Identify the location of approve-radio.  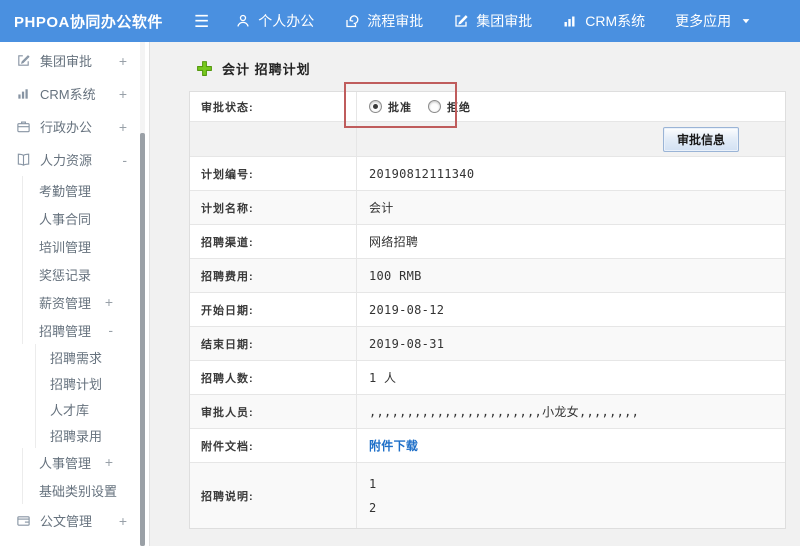
(375, 106).